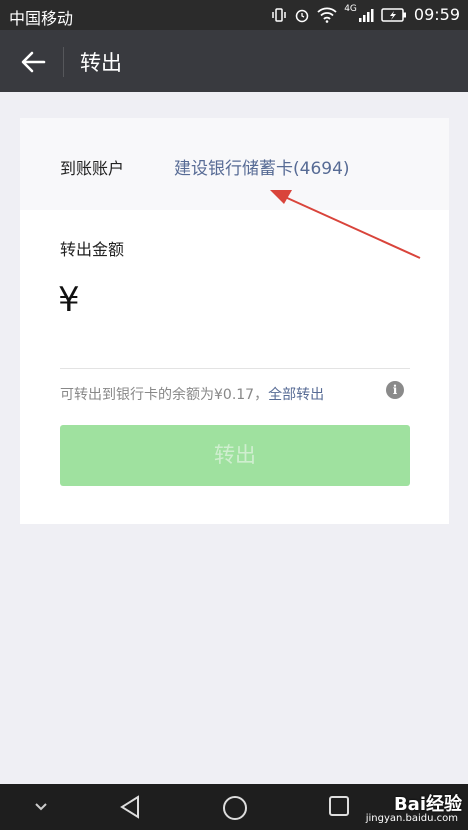  Describe the element at coordinates (411, 818) in the screenshot. I see `watermark-url: jingyan.baidu.com` at that location.